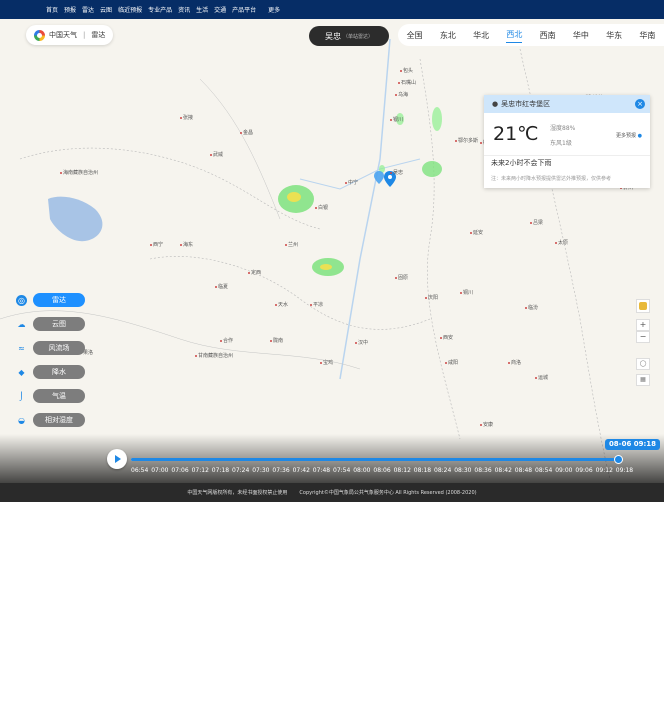 The width and height of the screenshot is (664, 717). I want to click on timeline-tick: 07:00, so click(159, 470).